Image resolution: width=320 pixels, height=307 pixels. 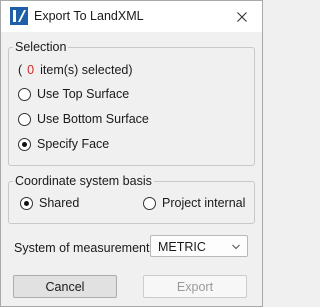 What do you see at coordinates (204, 203) in the screenshot?
I see `radio-label: Project internal` at bounding box center [204, 203].